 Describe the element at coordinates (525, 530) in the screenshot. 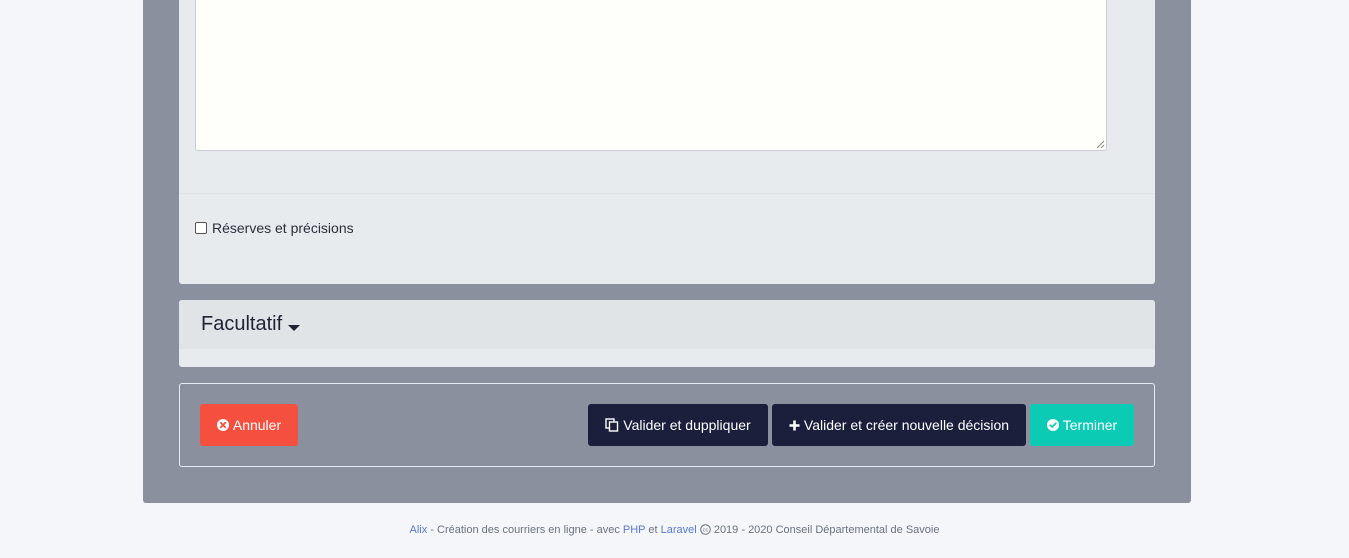

I see `footer-text-1: - Création des courriers en ligne - avec` at that location.